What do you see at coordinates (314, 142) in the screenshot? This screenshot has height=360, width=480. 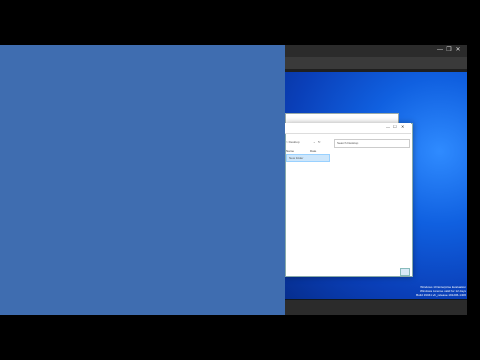 I see `address-dropdown-icon: ⌄` at bounding box center [314, 142].